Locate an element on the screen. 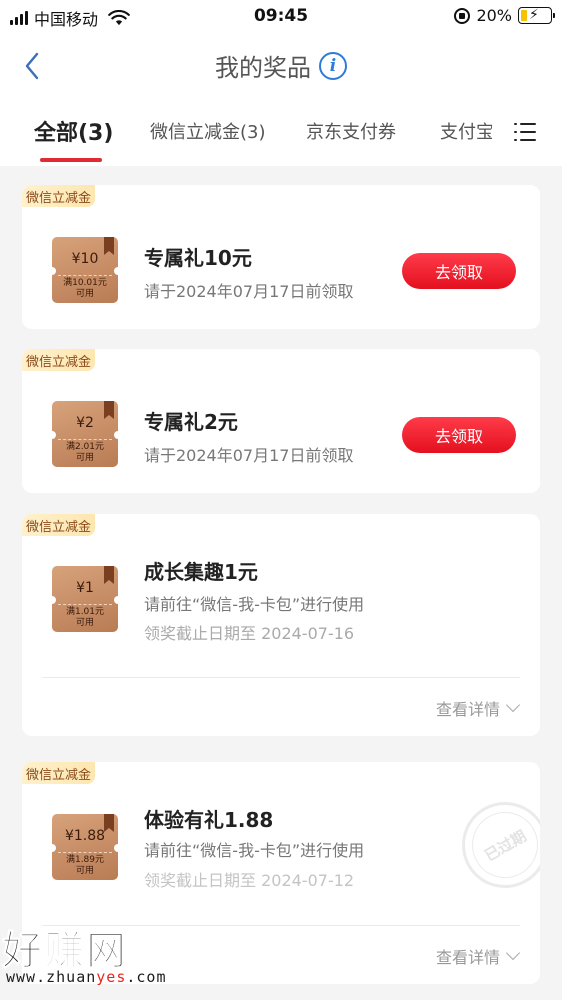 The height and width of the screenshot is (1000, 562). prize-deadline: 领奖截止日期至 2024-07-12 is located at coordinates (249, 880).